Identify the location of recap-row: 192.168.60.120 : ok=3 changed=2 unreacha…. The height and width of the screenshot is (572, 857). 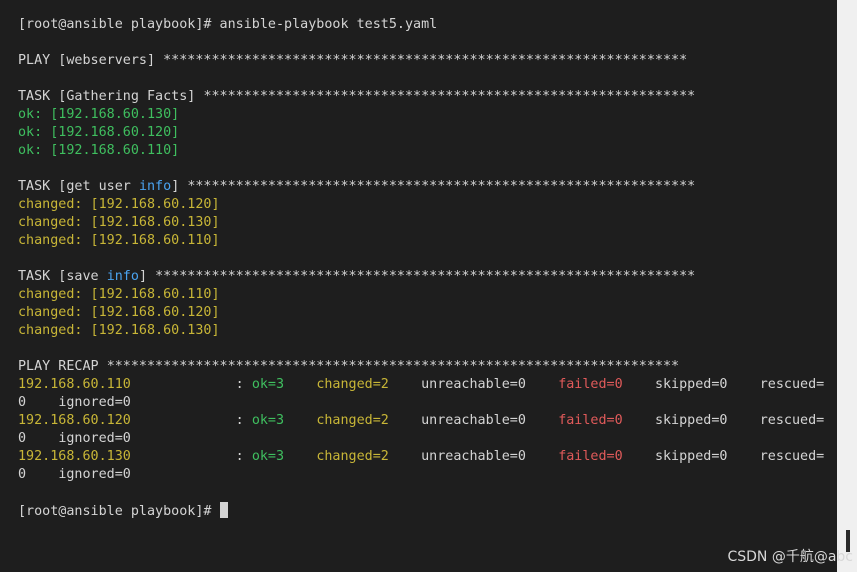
(421, 420).